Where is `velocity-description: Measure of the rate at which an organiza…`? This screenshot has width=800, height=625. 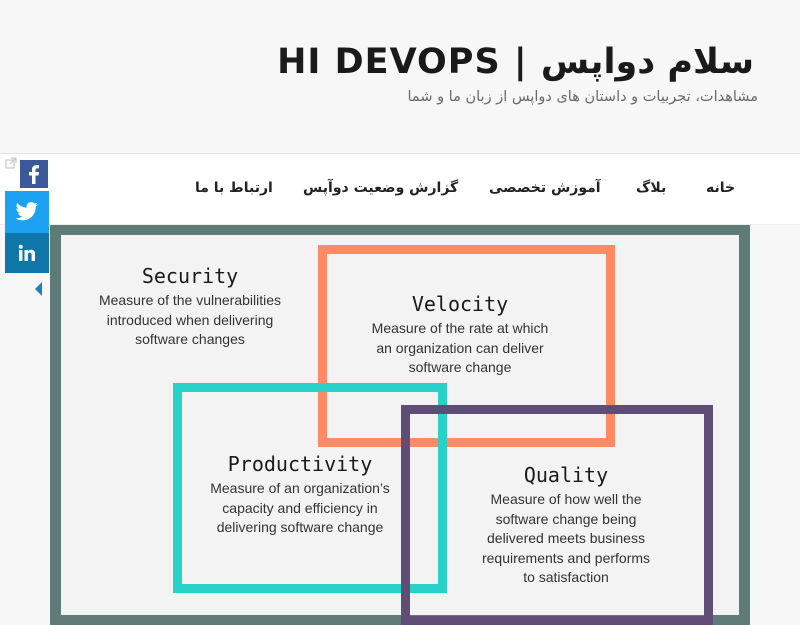
velocity-description: Measure of the rate at which an organiza… is located at coordinates (460, 348).